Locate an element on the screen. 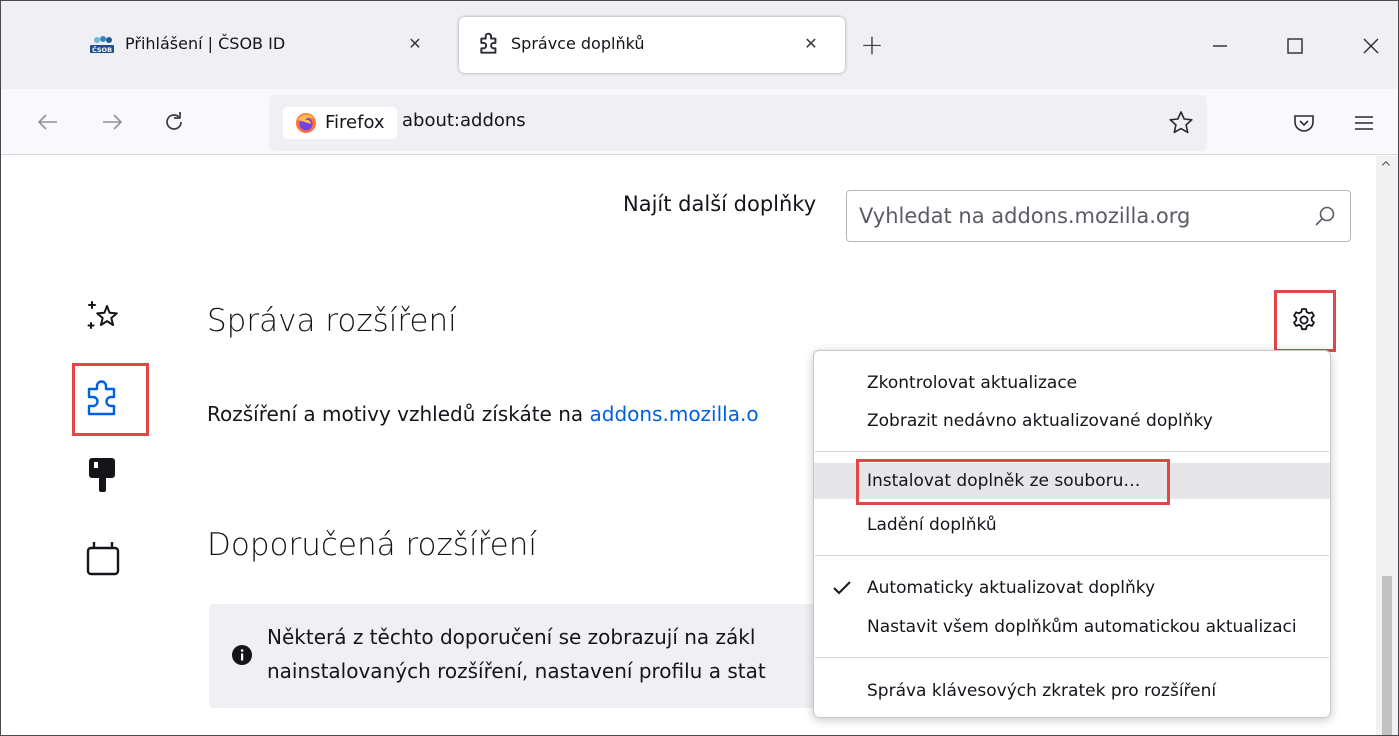 This screenshot has width=1399, height=736. tab-title: Přihlášení | ČSOB ID is located at coordinates (205, 43).